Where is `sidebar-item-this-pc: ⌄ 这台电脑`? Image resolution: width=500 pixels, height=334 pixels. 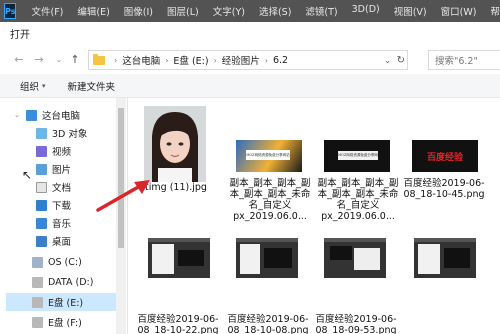
sidebar-item-this-pc: ⌄ 这台电脑 is located at coordinates (47, 115).